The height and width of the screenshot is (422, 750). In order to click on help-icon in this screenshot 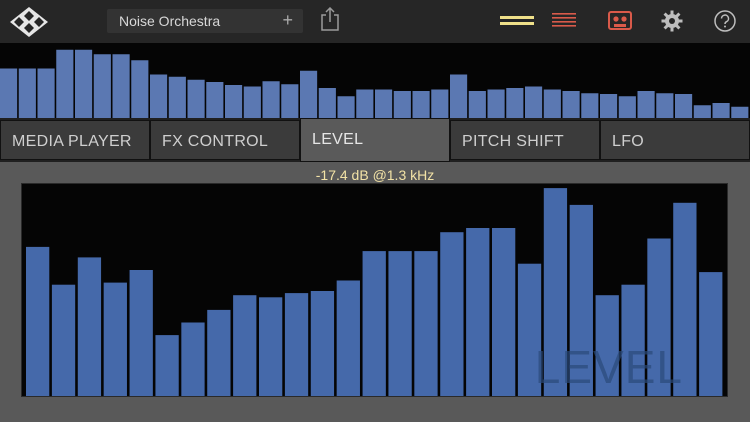, I will do `click(725, 21)`.